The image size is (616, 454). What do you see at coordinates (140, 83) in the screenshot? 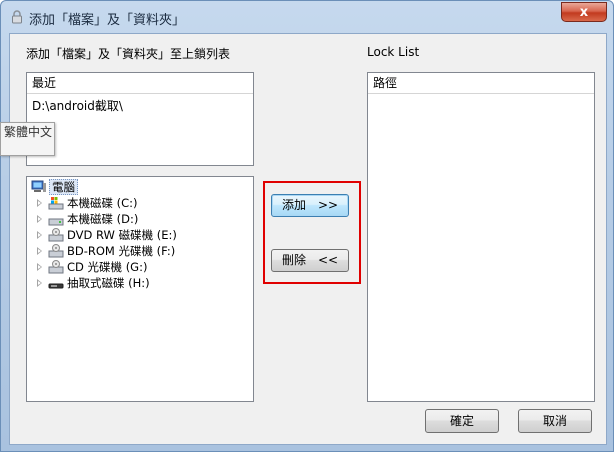
I see `recent-header: 最近` at bounding box center [140, 83].